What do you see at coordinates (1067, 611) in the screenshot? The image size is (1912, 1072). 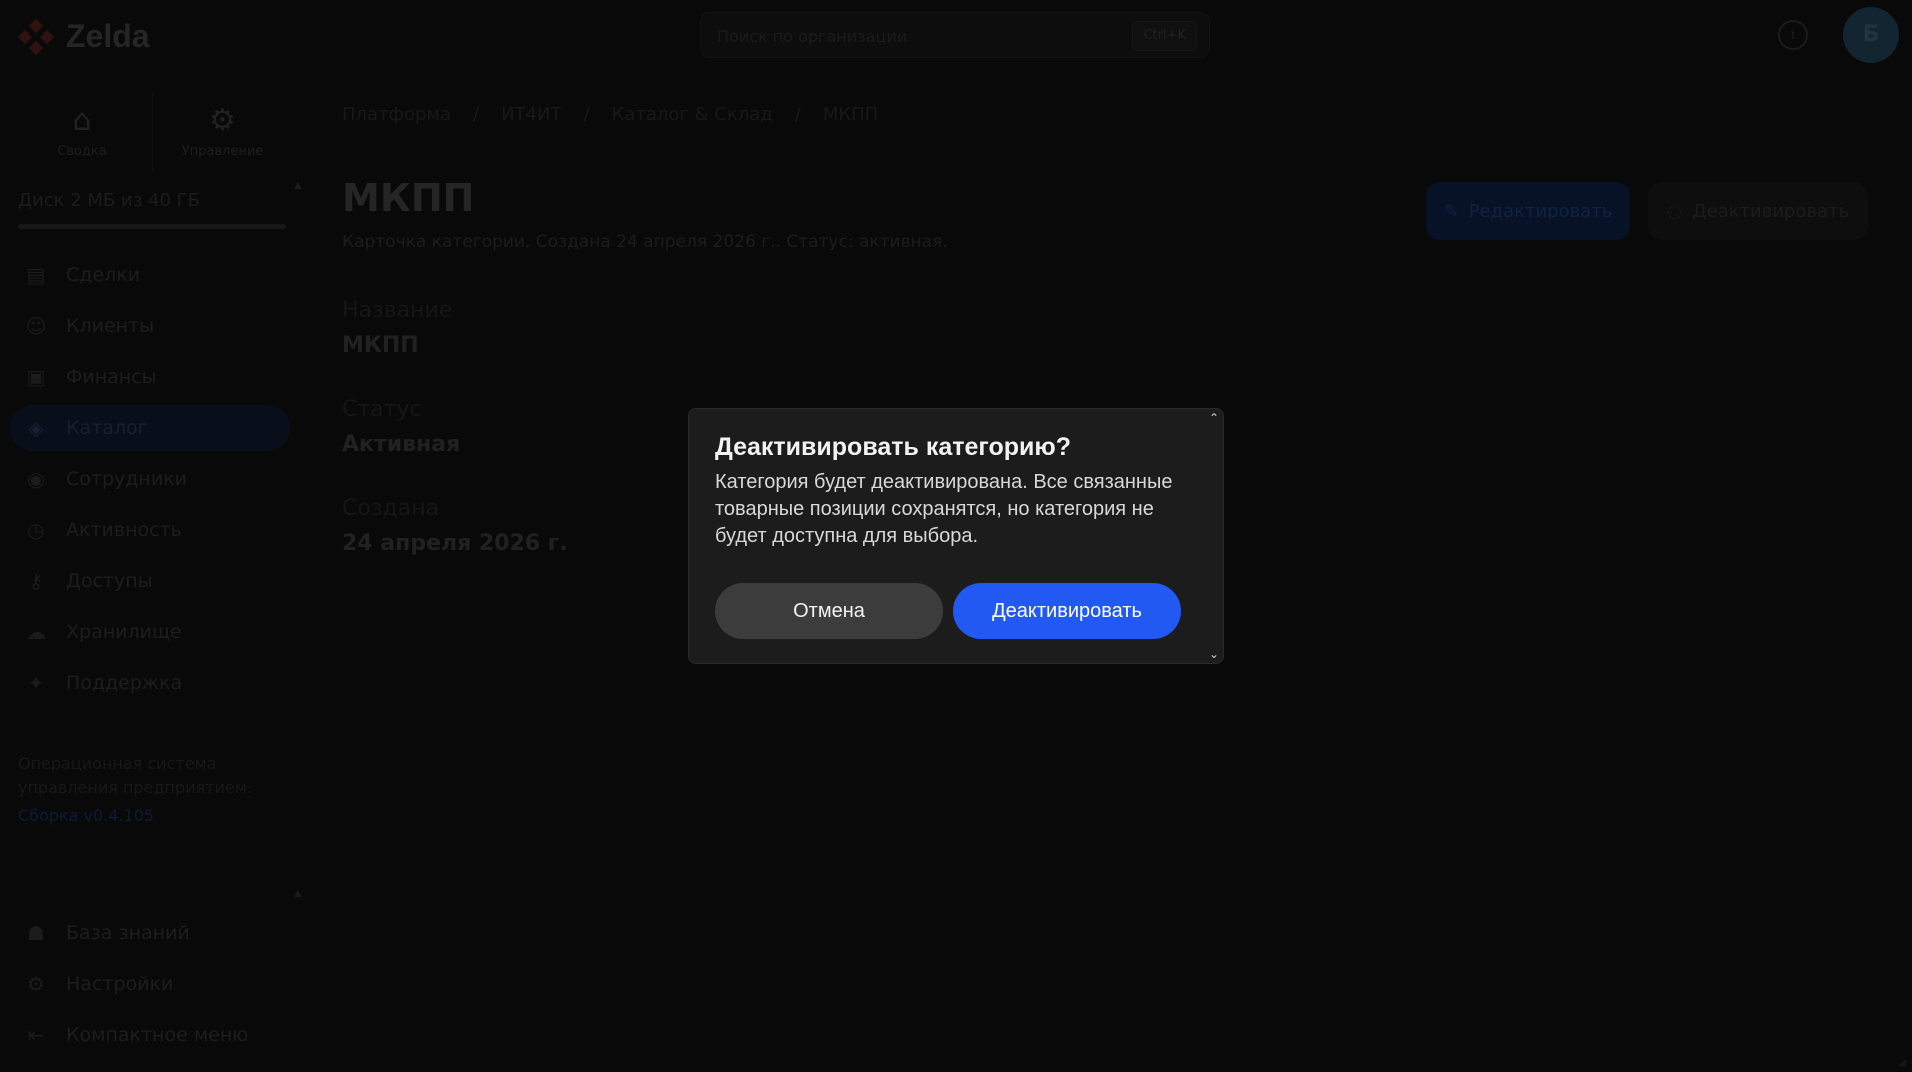 I see `confirm-deactivate-button: Деактивировать` at bounding box center [1067, 611].